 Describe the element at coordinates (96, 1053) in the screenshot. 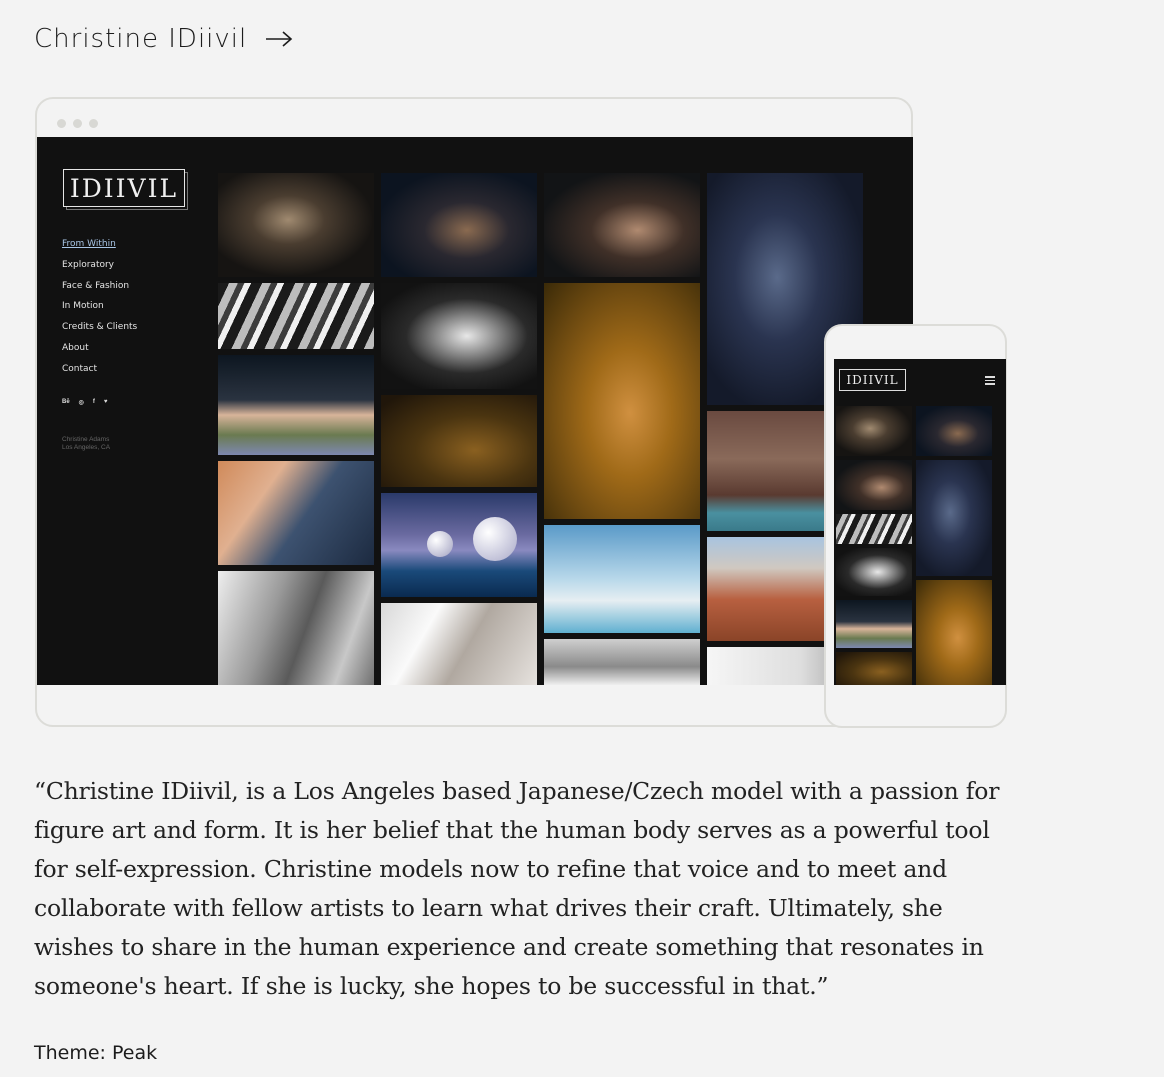

I see `theme-label: Theme: Peak` at that location.